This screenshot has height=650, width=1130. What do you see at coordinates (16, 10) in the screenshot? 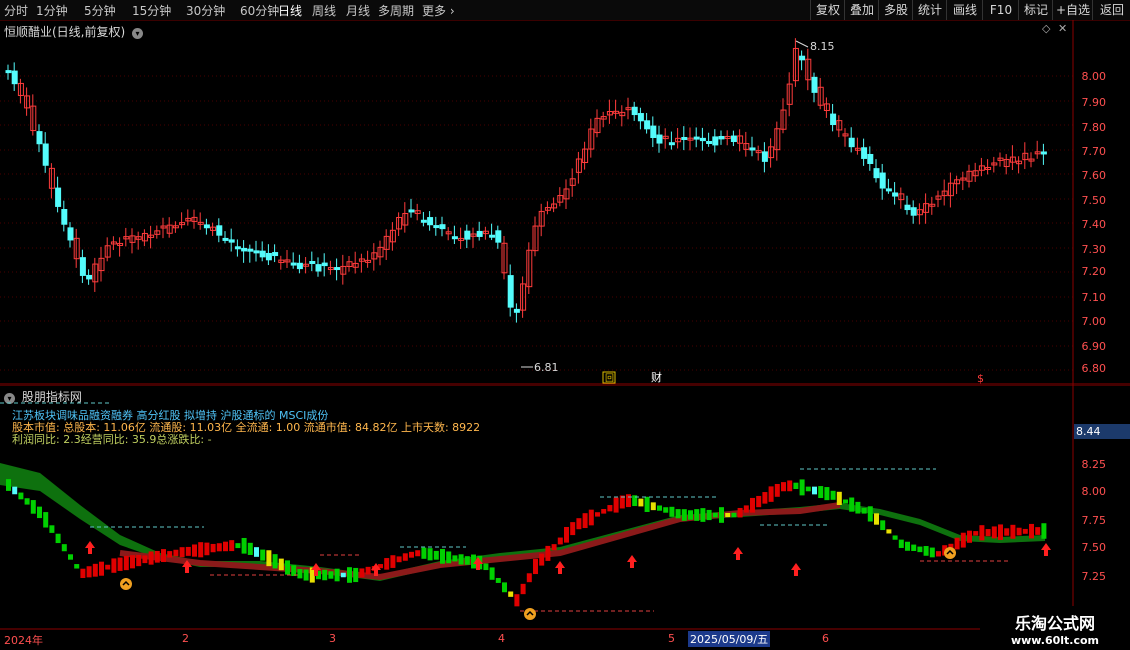
I see `tab-fenshi: 分时` at bounding box center [16, 10].